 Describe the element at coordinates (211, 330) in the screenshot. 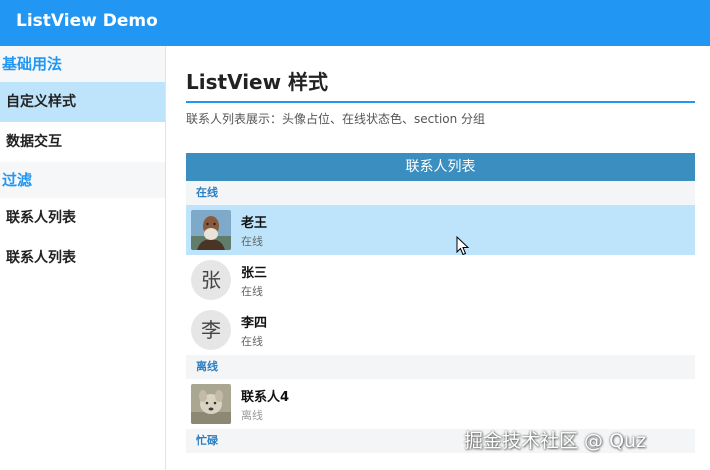

I see `avatar-initial: 李` at that location.